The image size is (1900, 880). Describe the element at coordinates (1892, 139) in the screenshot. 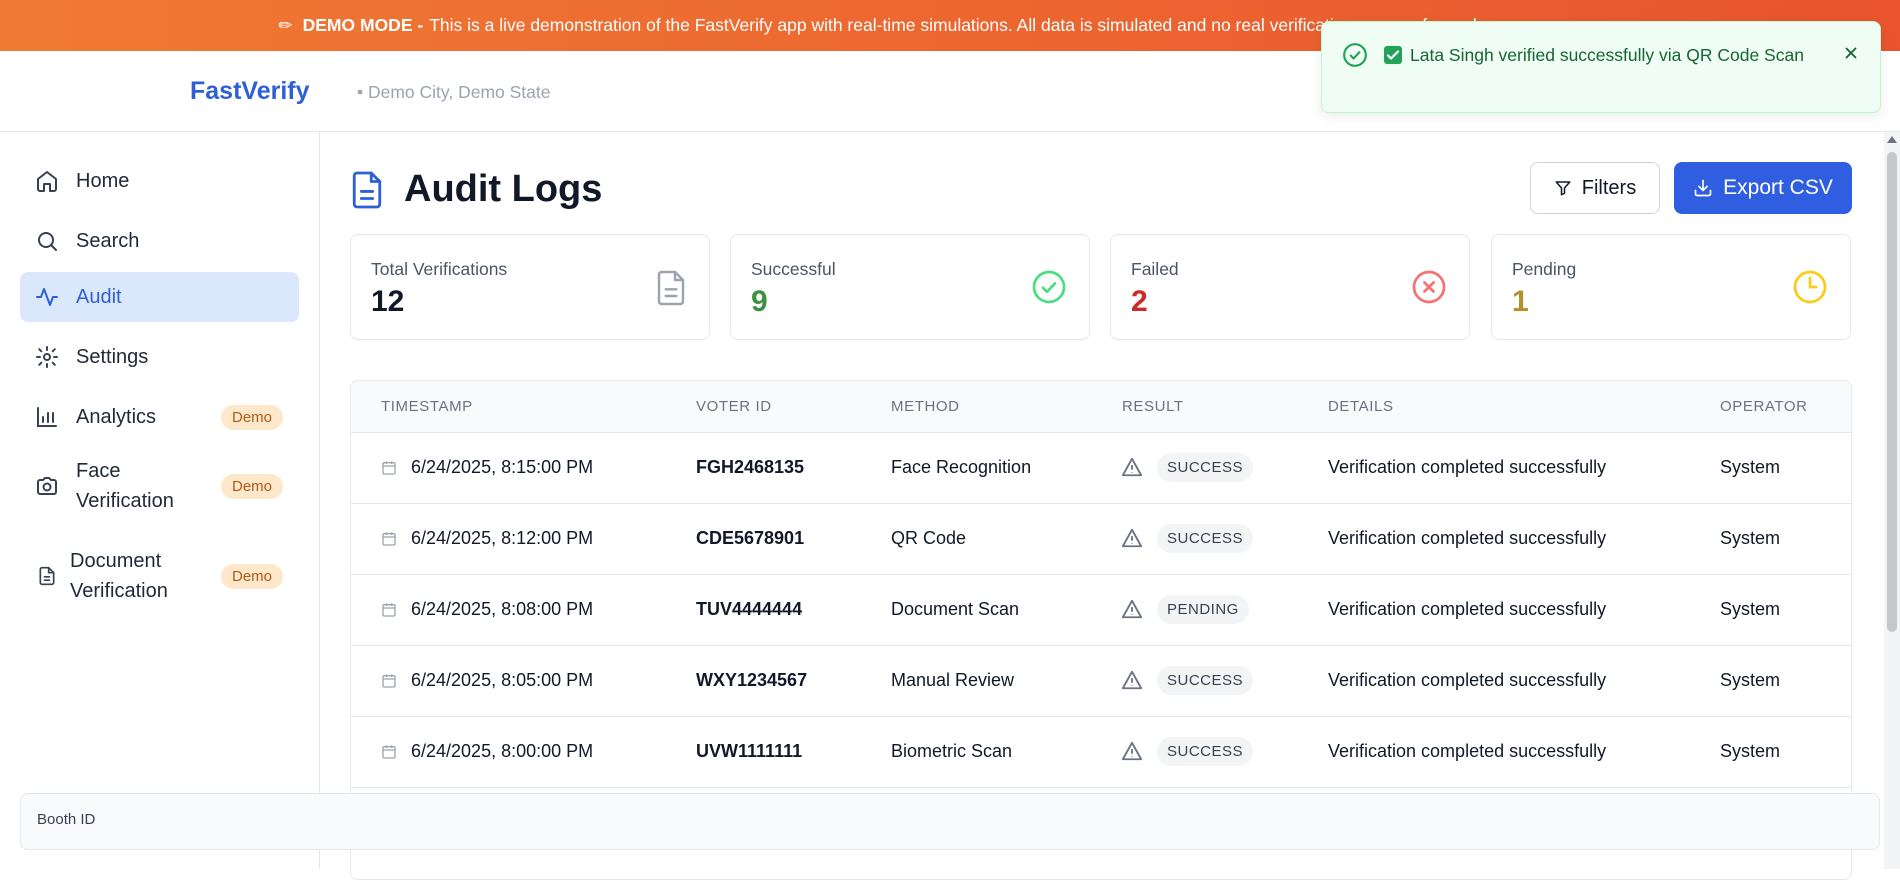

I see `scroll-up-arrow` at that location.